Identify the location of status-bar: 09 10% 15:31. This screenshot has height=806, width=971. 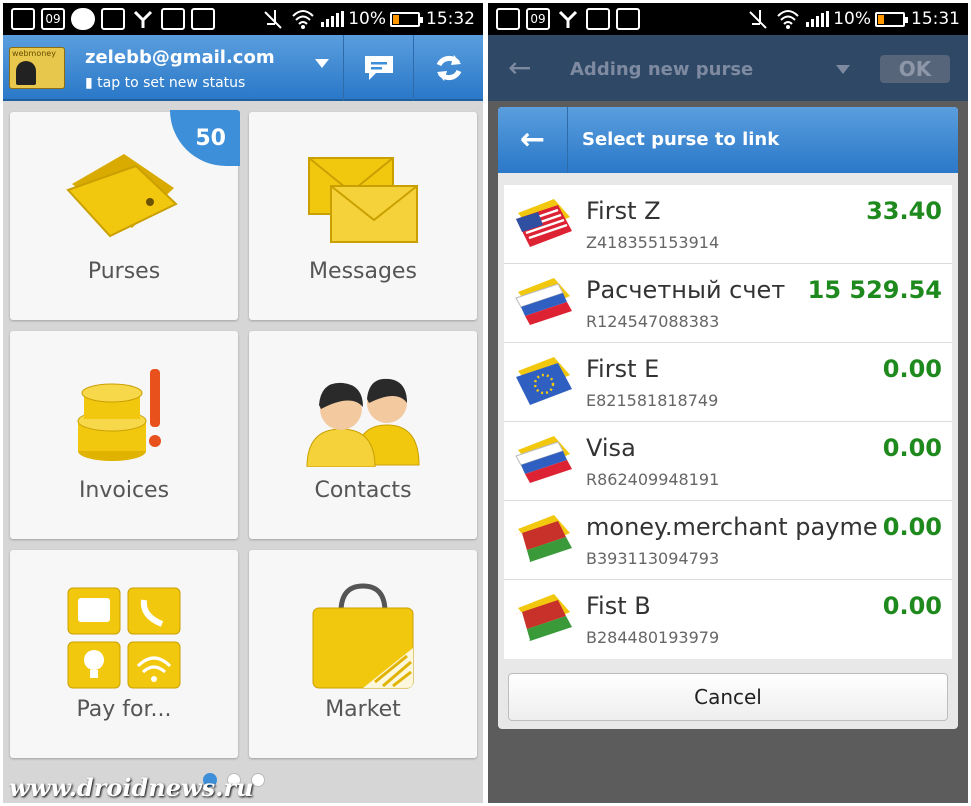
(728, 19).